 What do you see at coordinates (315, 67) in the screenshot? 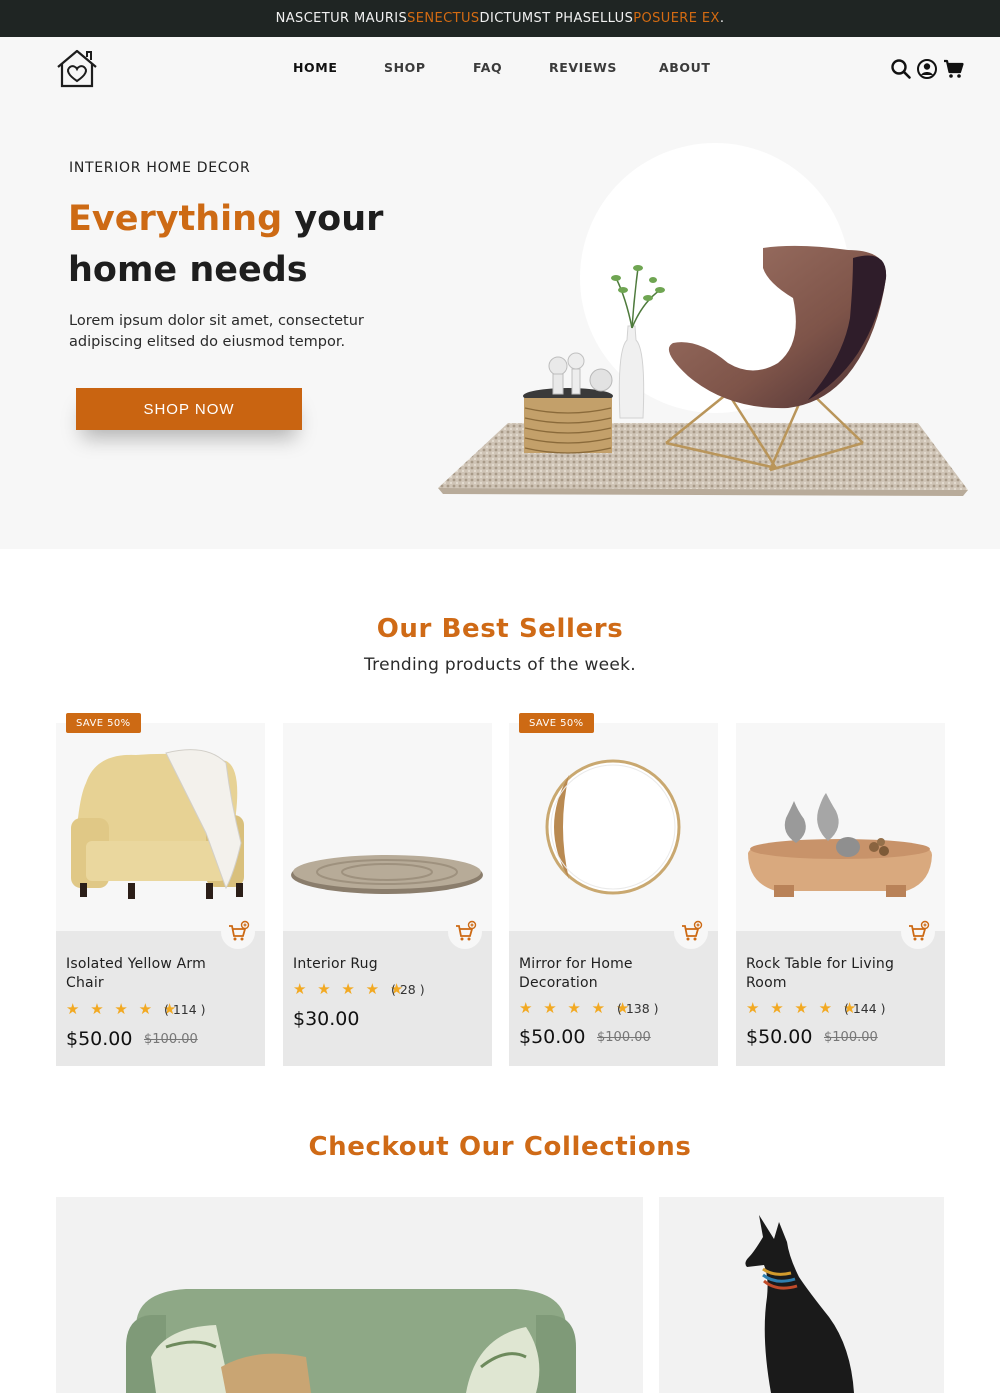
I see `nav-home: HOME` at bounding box center [315, 67].